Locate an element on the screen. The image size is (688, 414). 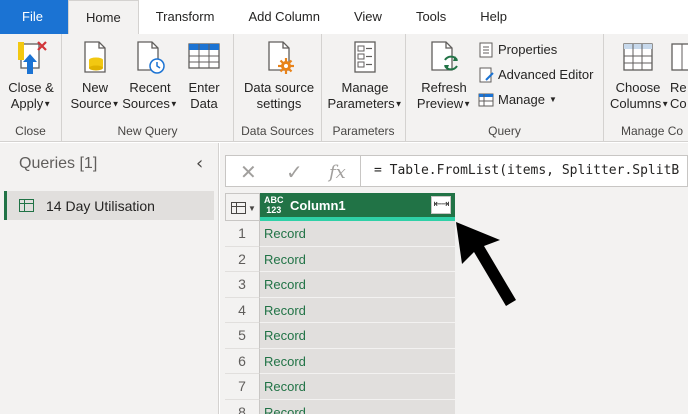
refresh-icon is located at coordinates (444, 57).